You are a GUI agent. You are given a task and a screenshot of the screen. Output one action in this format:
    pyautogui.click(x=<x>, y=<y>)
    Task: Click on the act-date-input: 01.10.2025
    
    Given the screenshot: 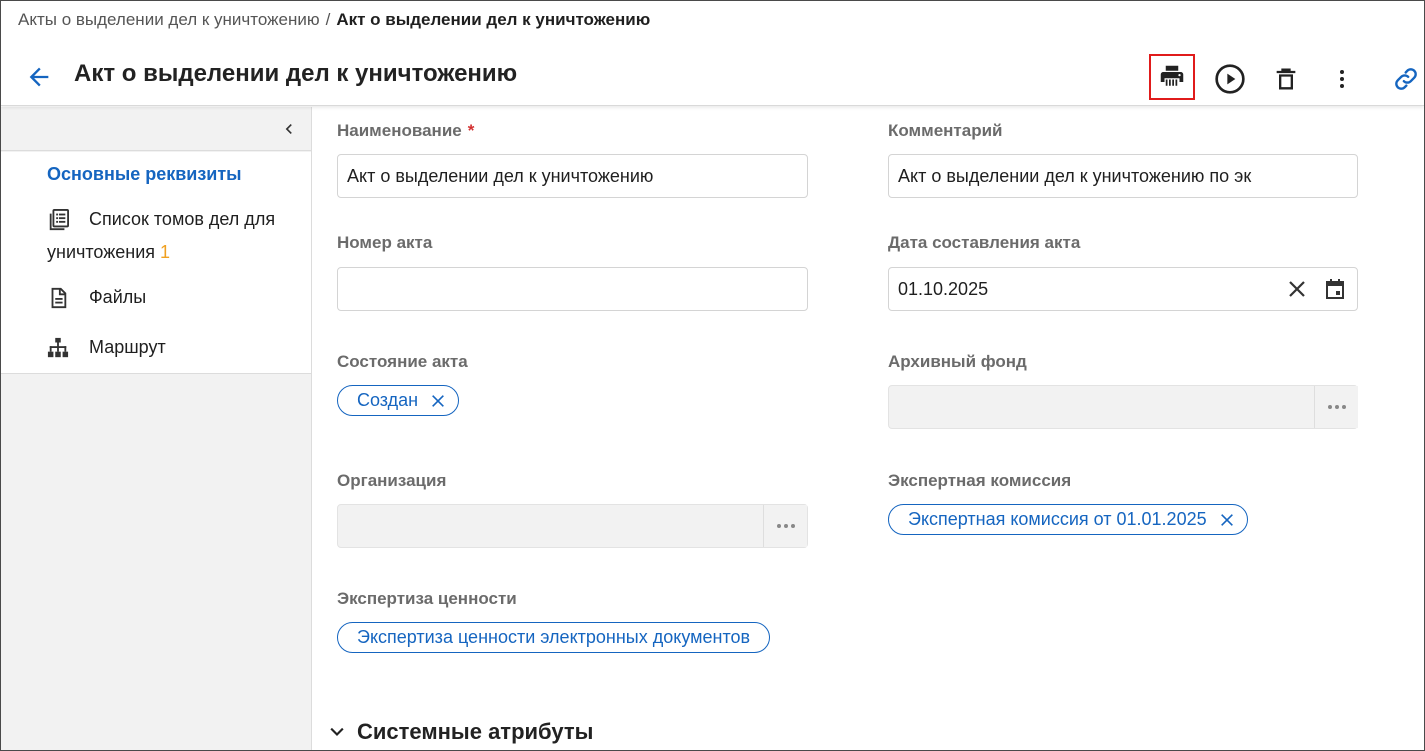 What is the action you would take?
    pyautogui.click(x=1123, y=289)
    